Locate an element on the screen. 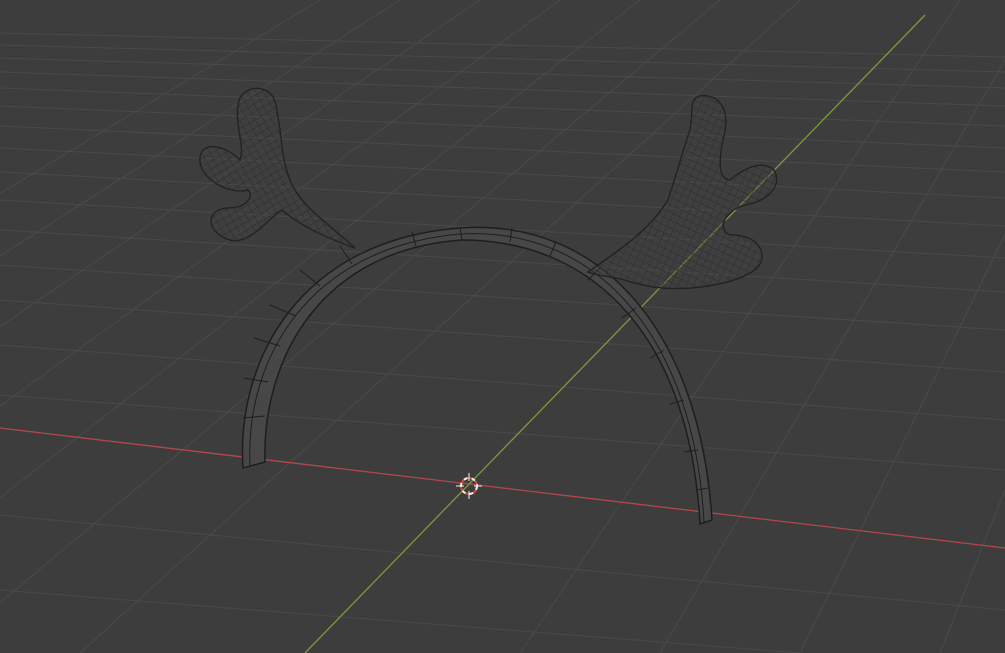 Image resolution: width=1005 pixels, height=653 pixels. antler-right is located at coordinates (682, 192).